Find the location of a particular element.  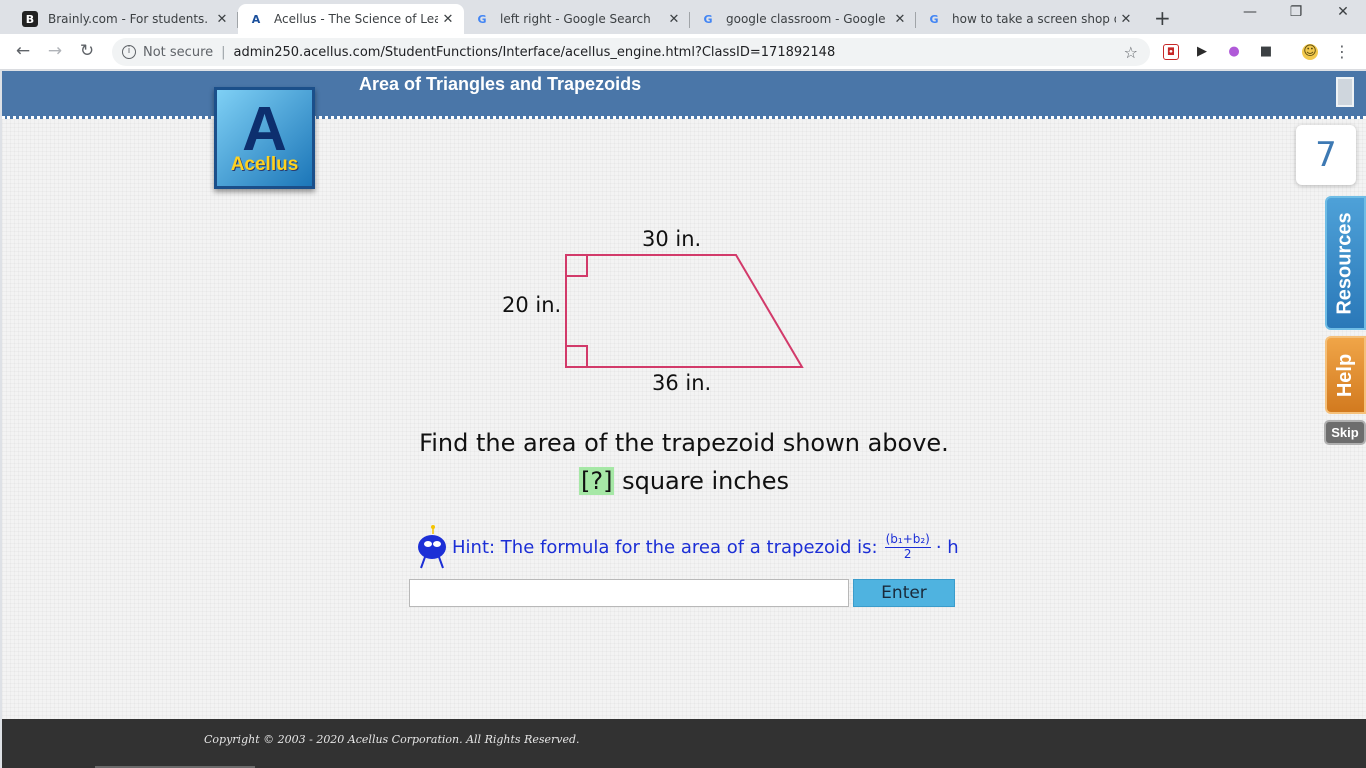

answer-unit: square inches is located at coordinates (706, 481).